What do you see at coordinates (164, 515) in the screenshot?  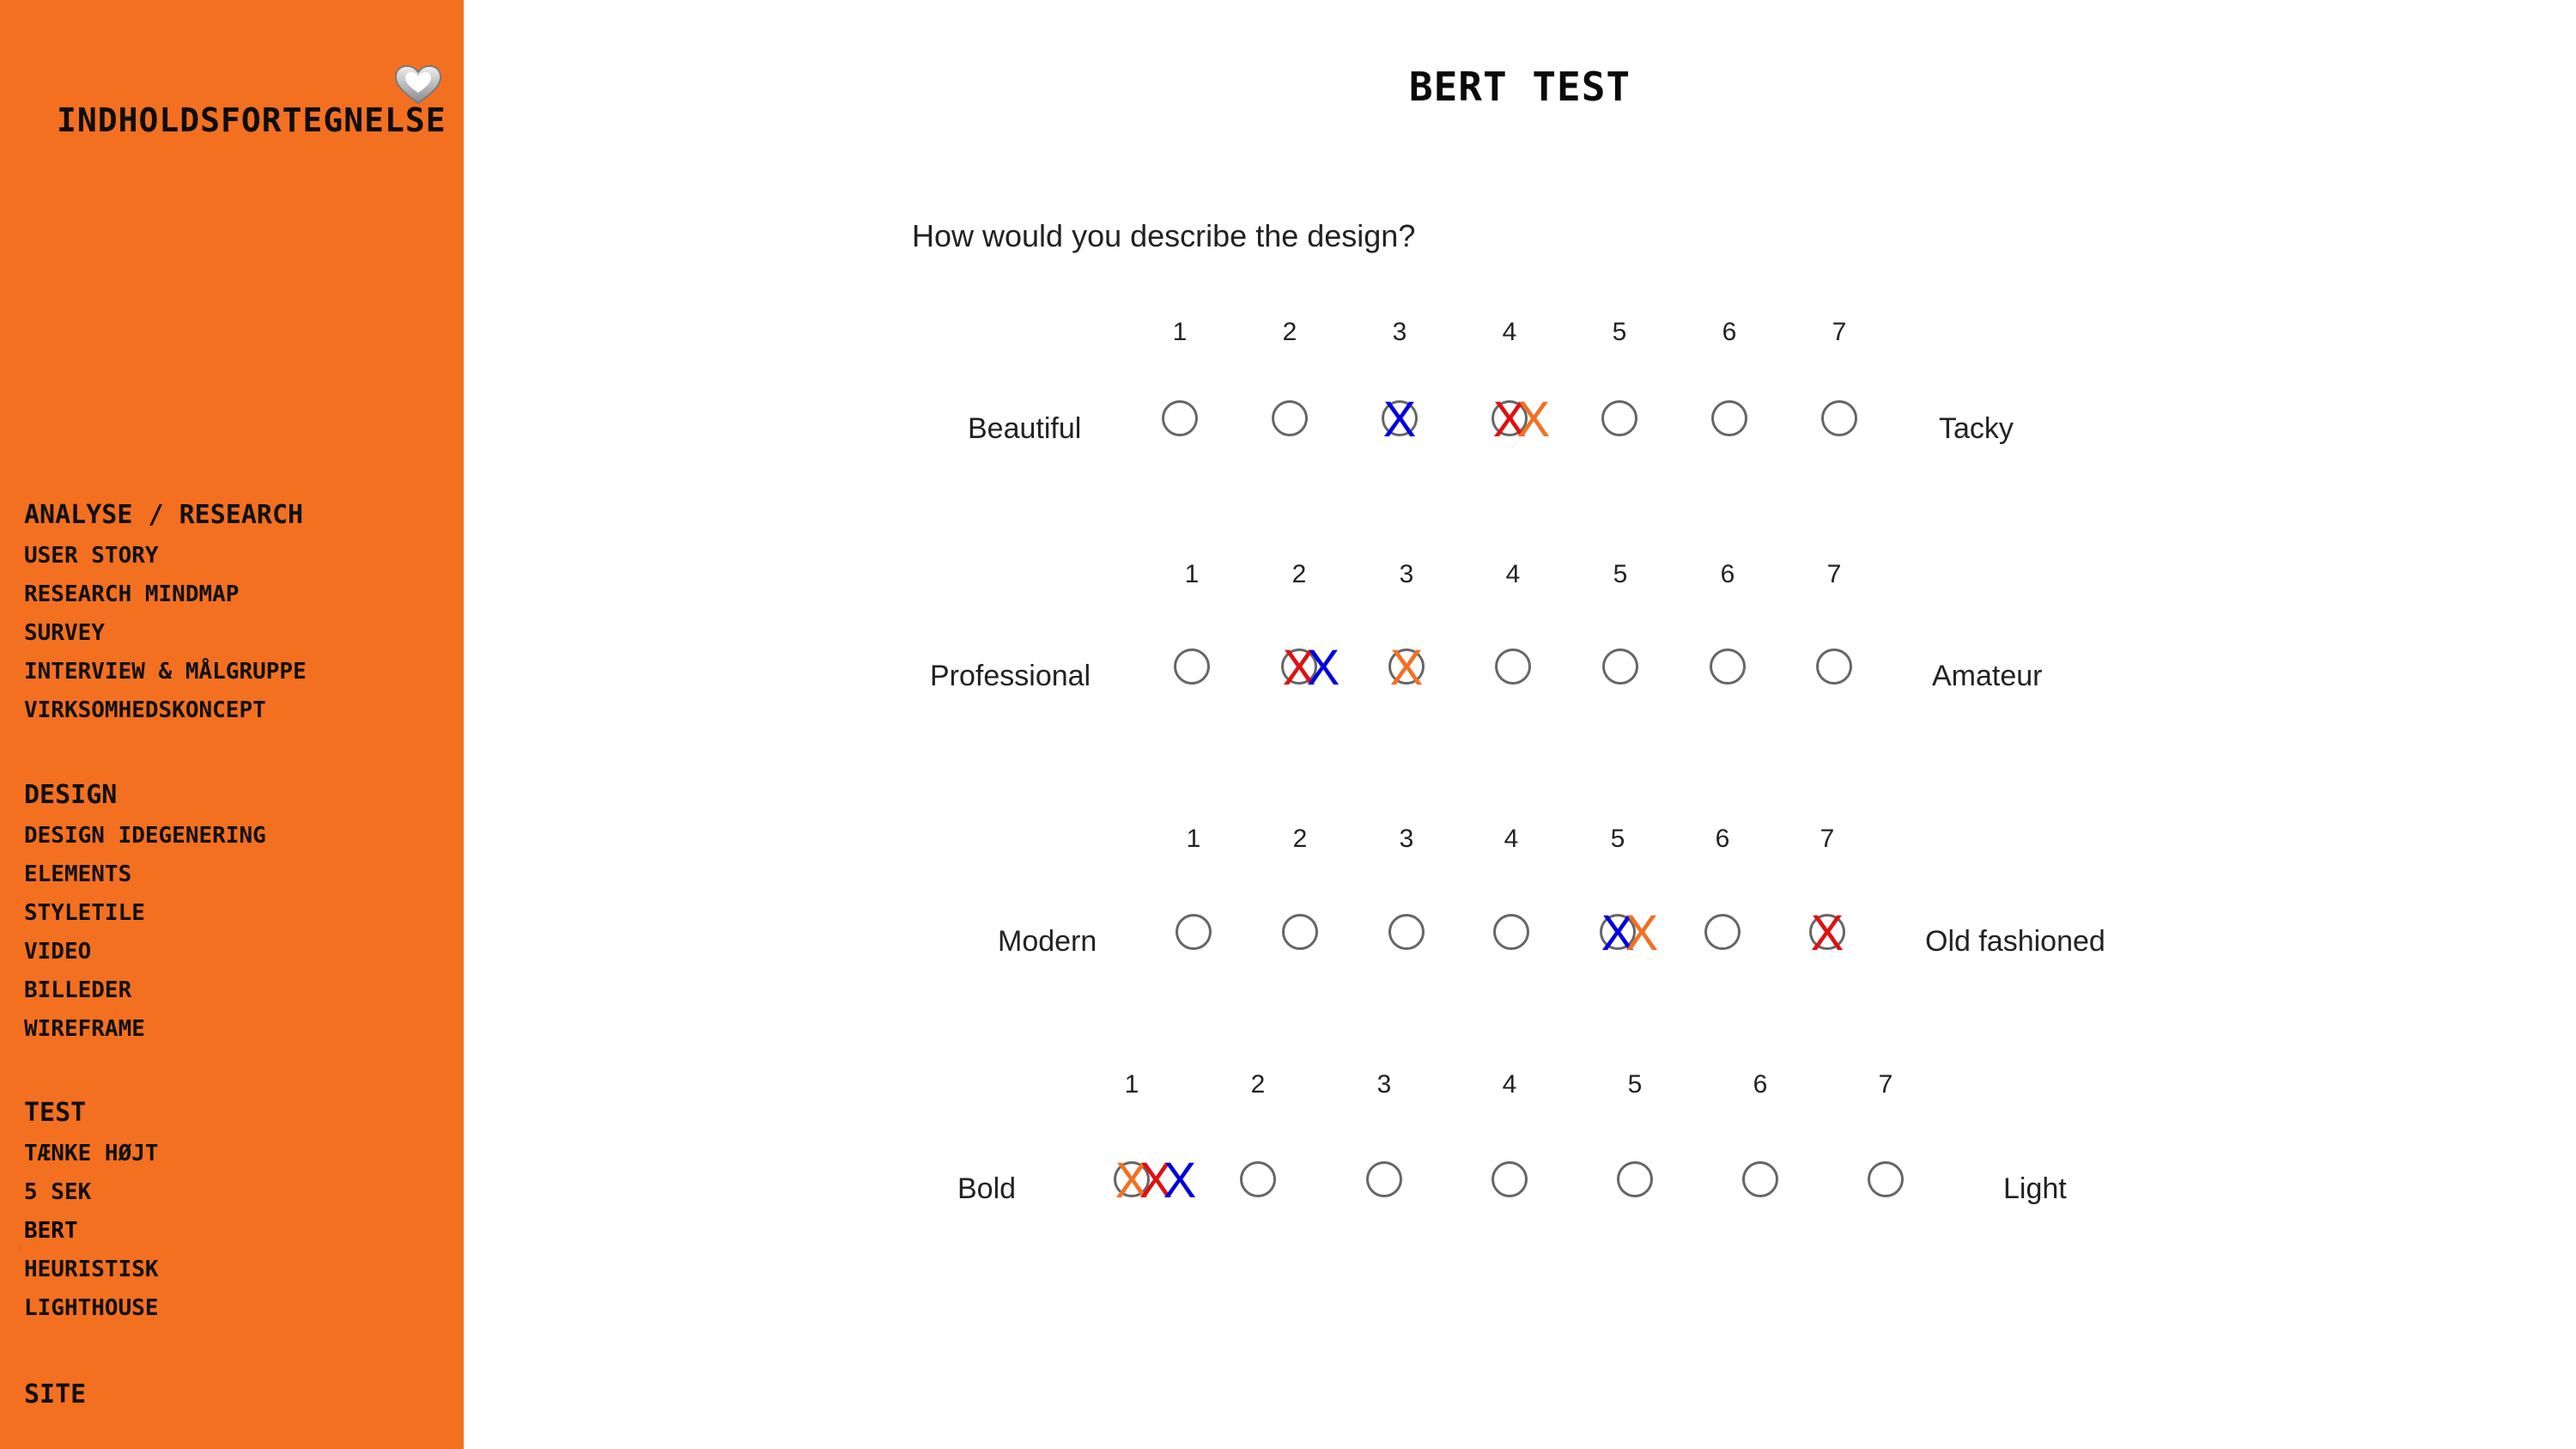 I see `nav-section-0: ANALYSE / RESEARCH` at bounding box center [164, 515].